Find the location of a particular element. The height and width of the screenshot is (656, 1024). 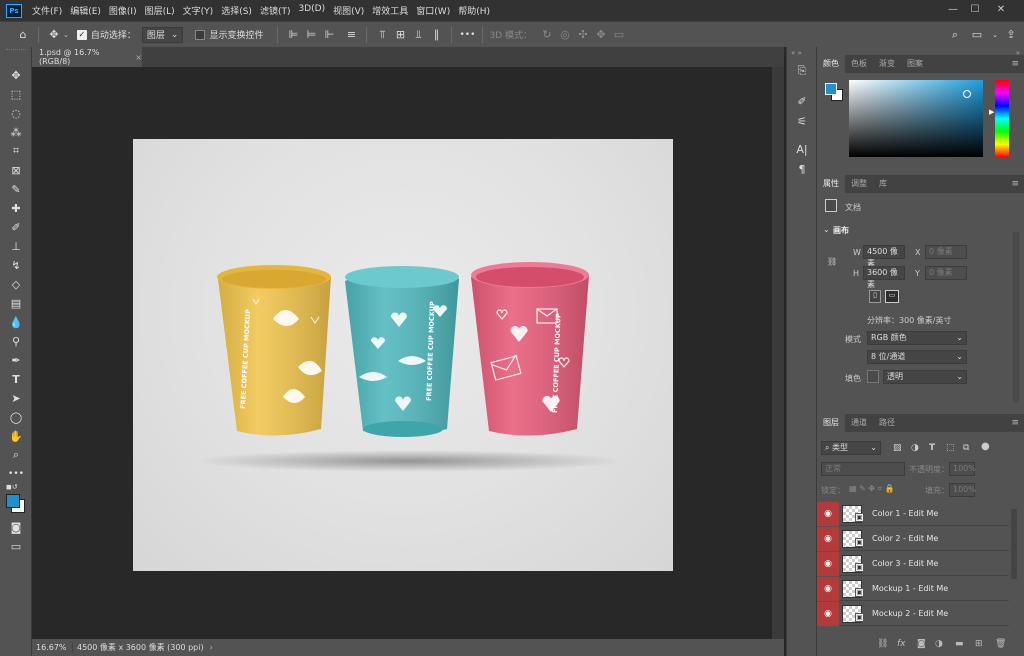

auto-select-checkbox: ✓ is located at coordinates (81, 34).